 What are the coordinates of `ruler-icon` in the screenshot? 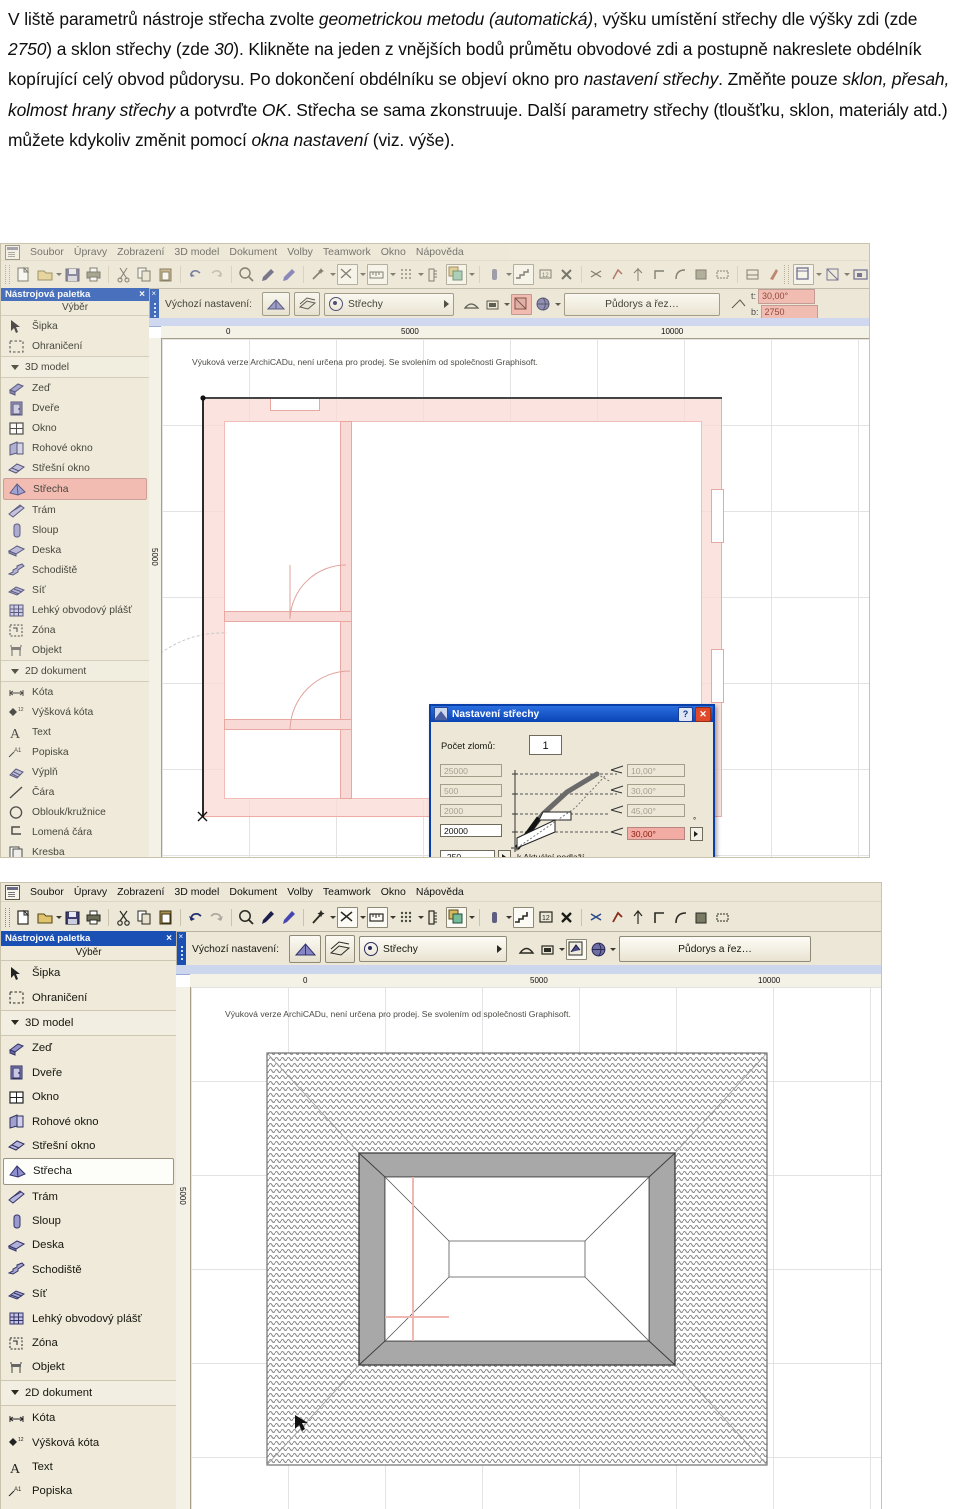 It's located at (434, 274).